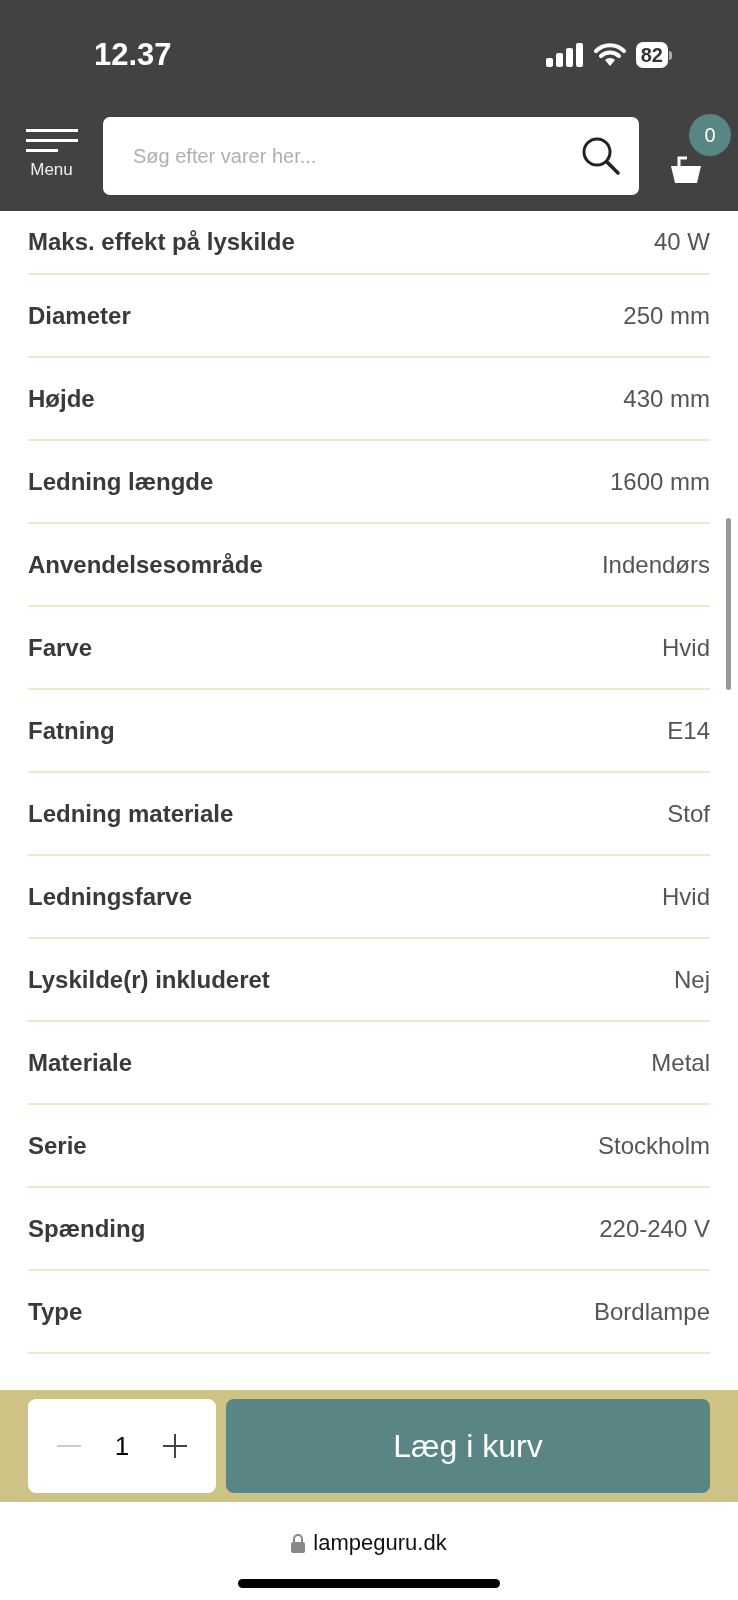 The height and width of the screenshot is (1600, 738). Describe the element at coordinates (710, 135) in the screenshot. I see `cart-count-badge: 0` at that location.